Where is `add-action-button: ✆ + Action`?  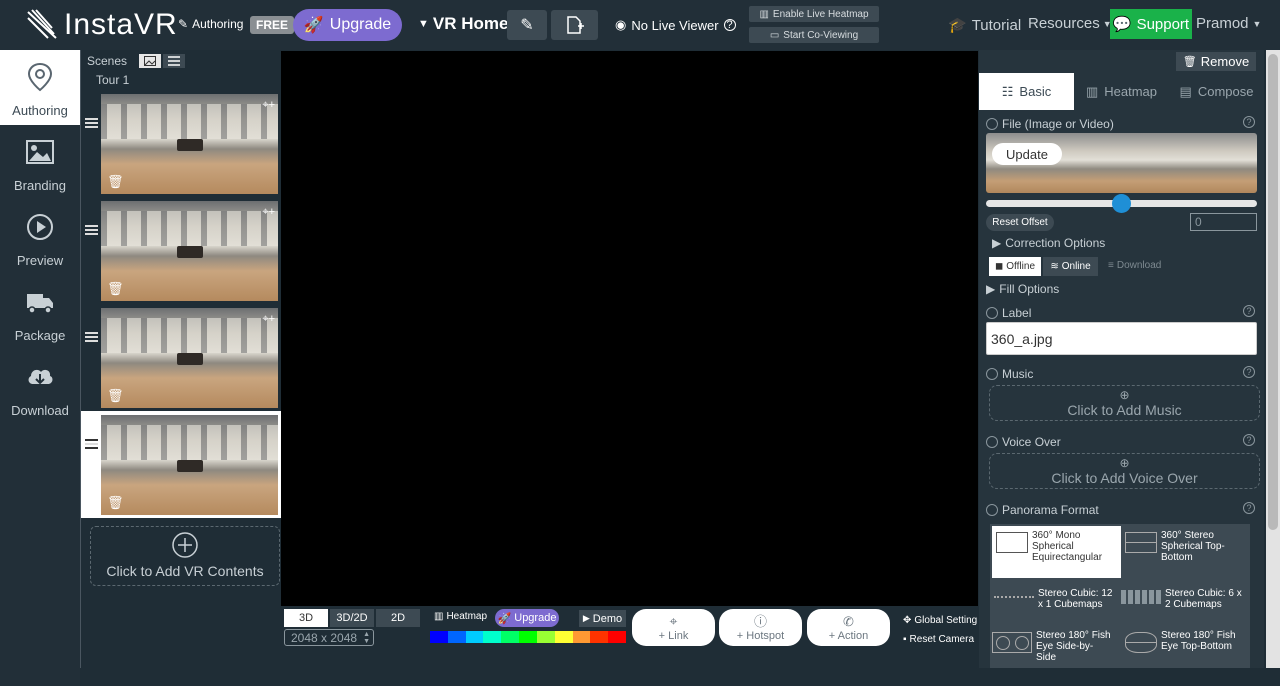
add-action-button: ✆ + Action is located at coordinates (848, 627).